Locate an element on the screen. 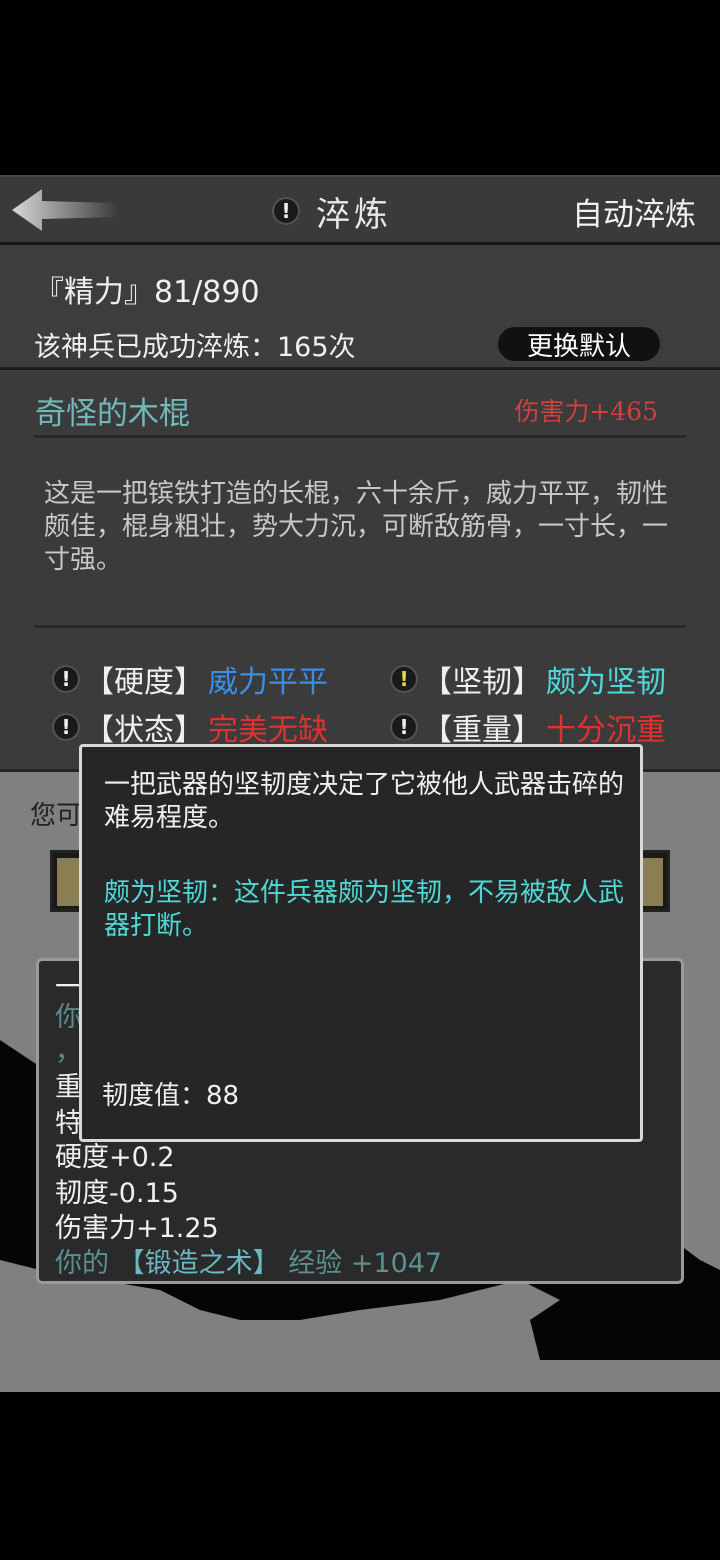  log-line: ， is located at coordinates (68, 1051).